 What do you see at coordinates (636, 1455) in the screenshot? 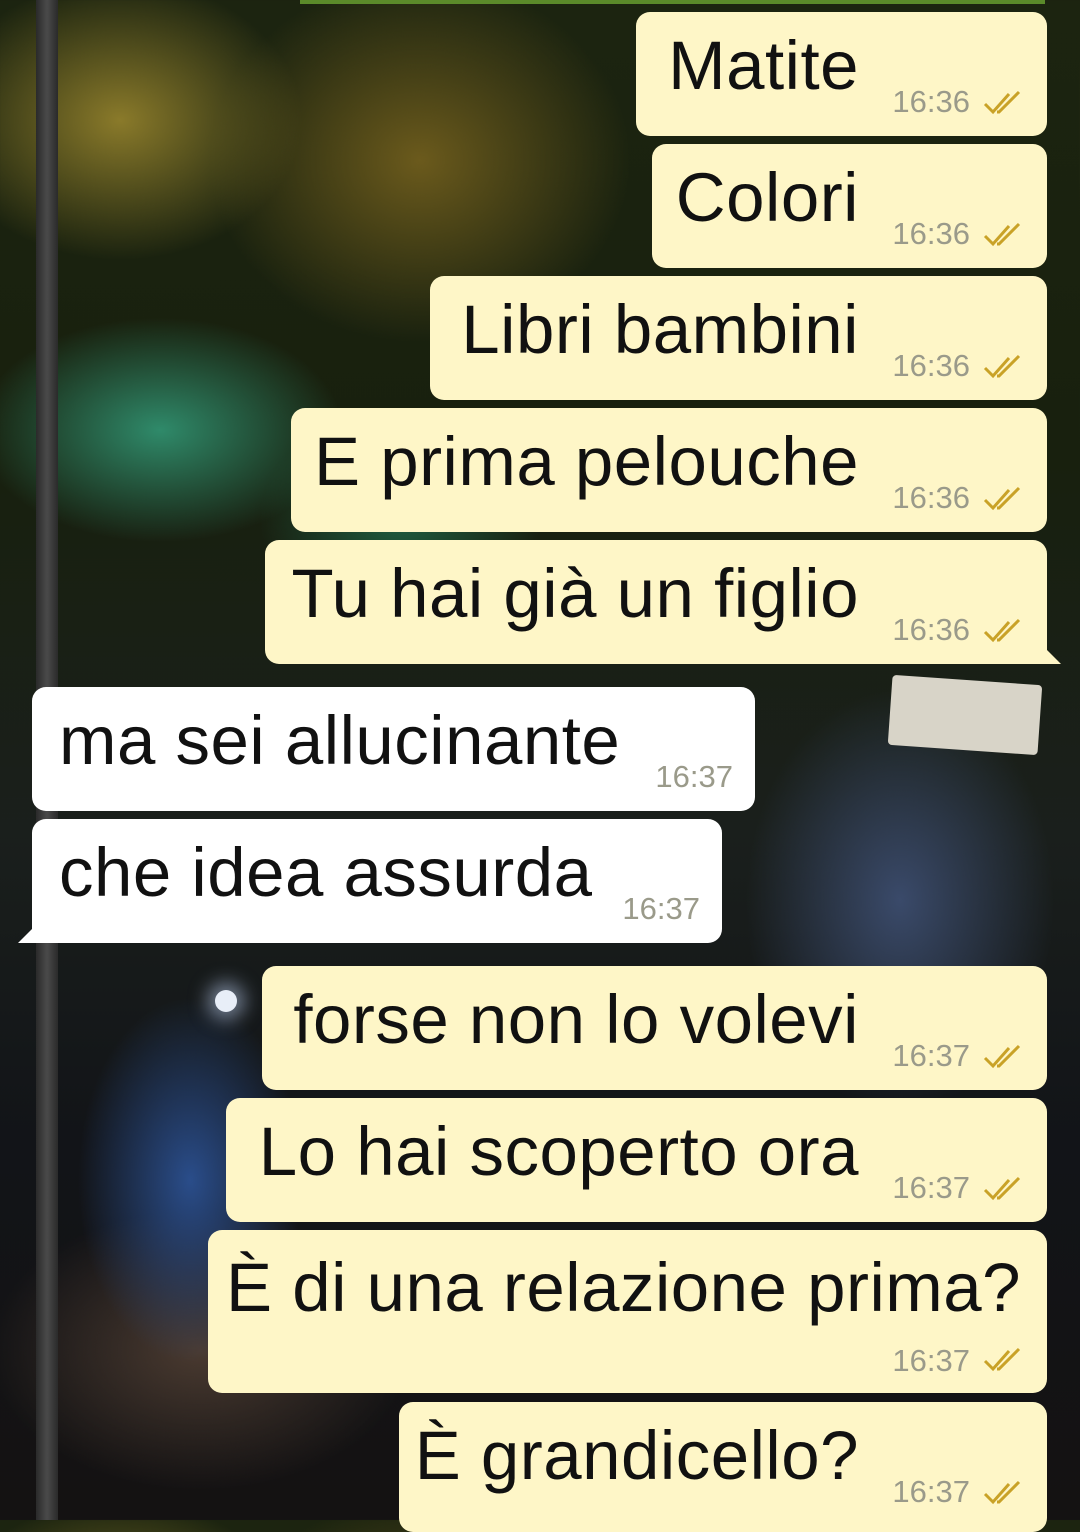
I see `message-text: È grandicello?` at bounding box center [636, 1455].